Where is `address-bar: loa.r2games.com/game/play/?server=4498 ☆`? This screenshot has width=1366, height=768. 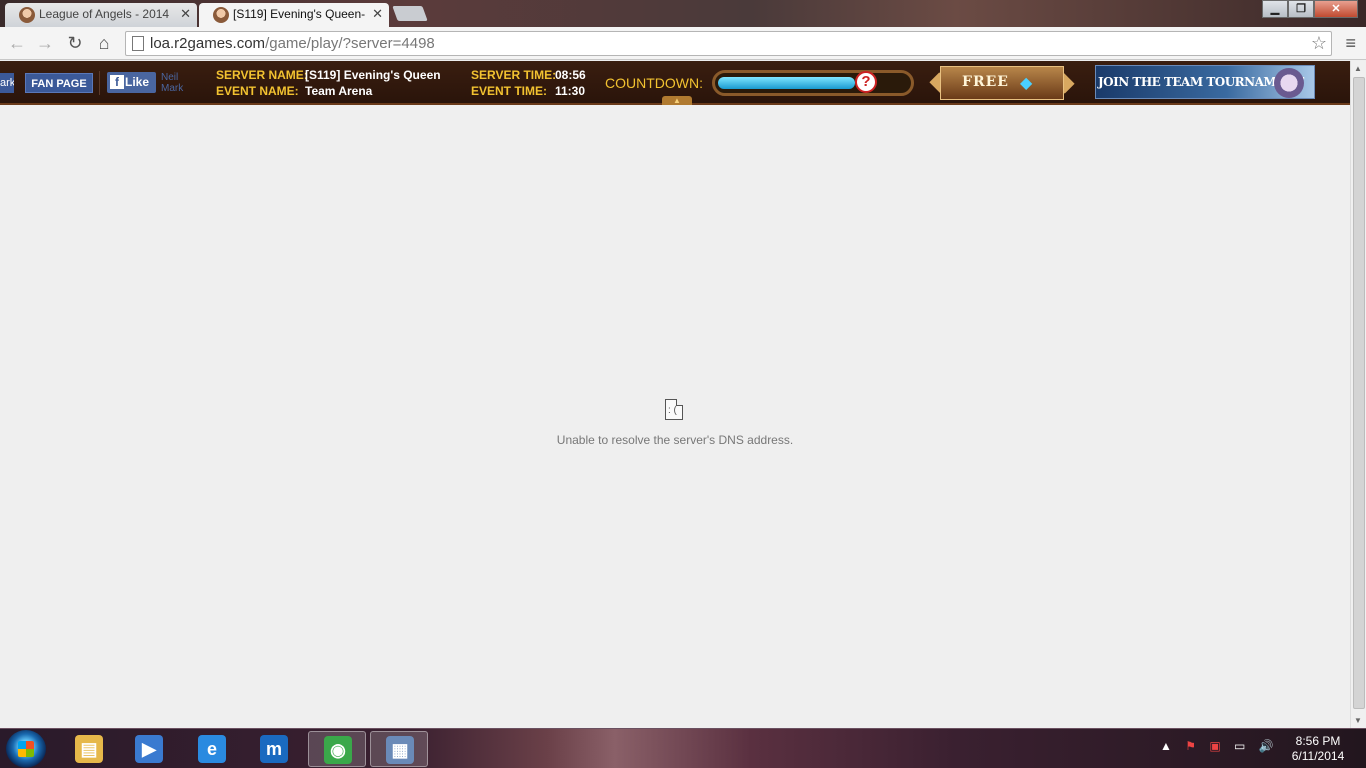
address-bar: loa.r2games.com/game/play/?server=4498 ☆ is located at coordinates (728, 43).